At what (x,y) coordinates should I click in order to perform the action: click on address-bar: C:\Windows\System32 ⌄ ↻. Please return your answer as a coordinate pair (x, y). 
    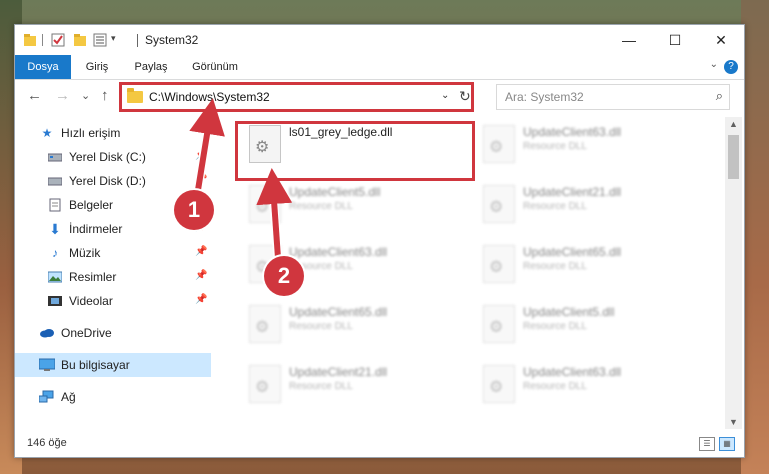
    Looking at the image, I should click on (297, 98).